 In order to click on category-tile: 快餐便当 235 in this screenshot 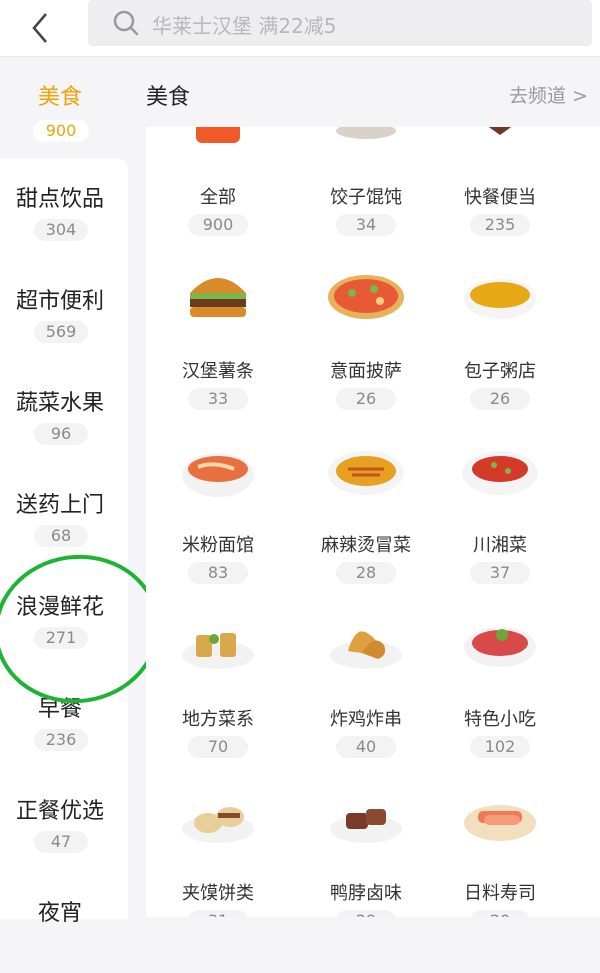, I will do `click(500, 194)`.